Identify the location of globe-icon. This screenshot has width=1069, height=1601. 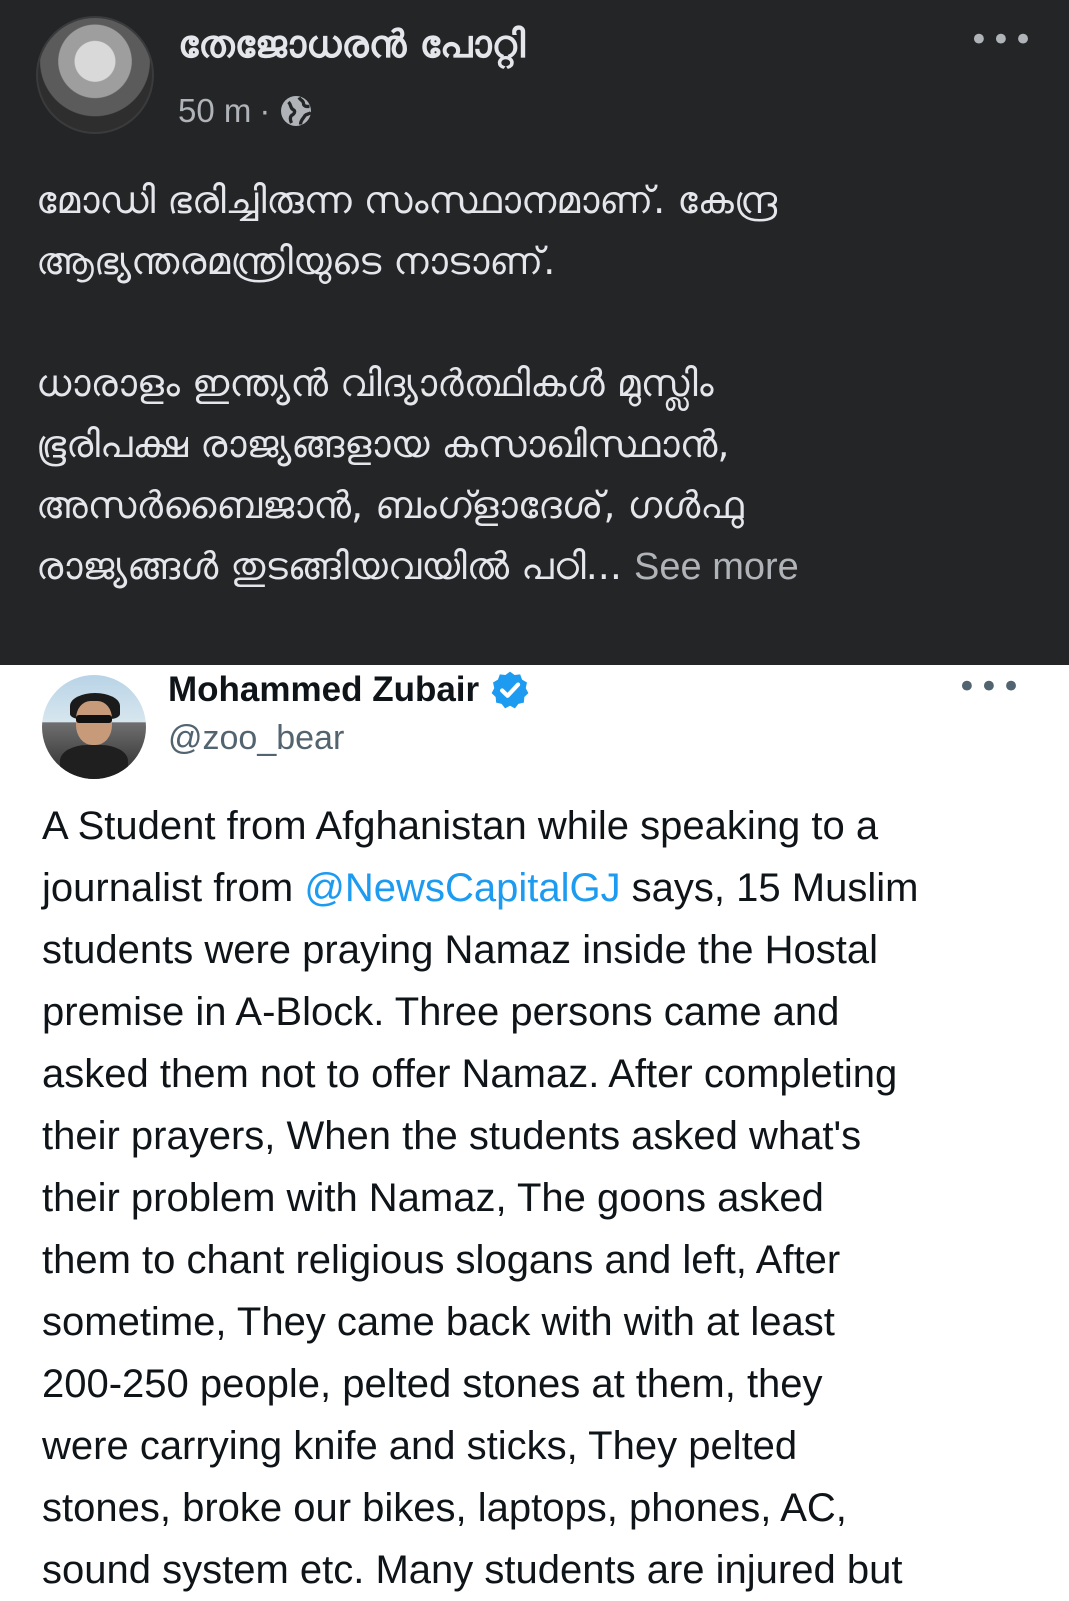
(296, 111).